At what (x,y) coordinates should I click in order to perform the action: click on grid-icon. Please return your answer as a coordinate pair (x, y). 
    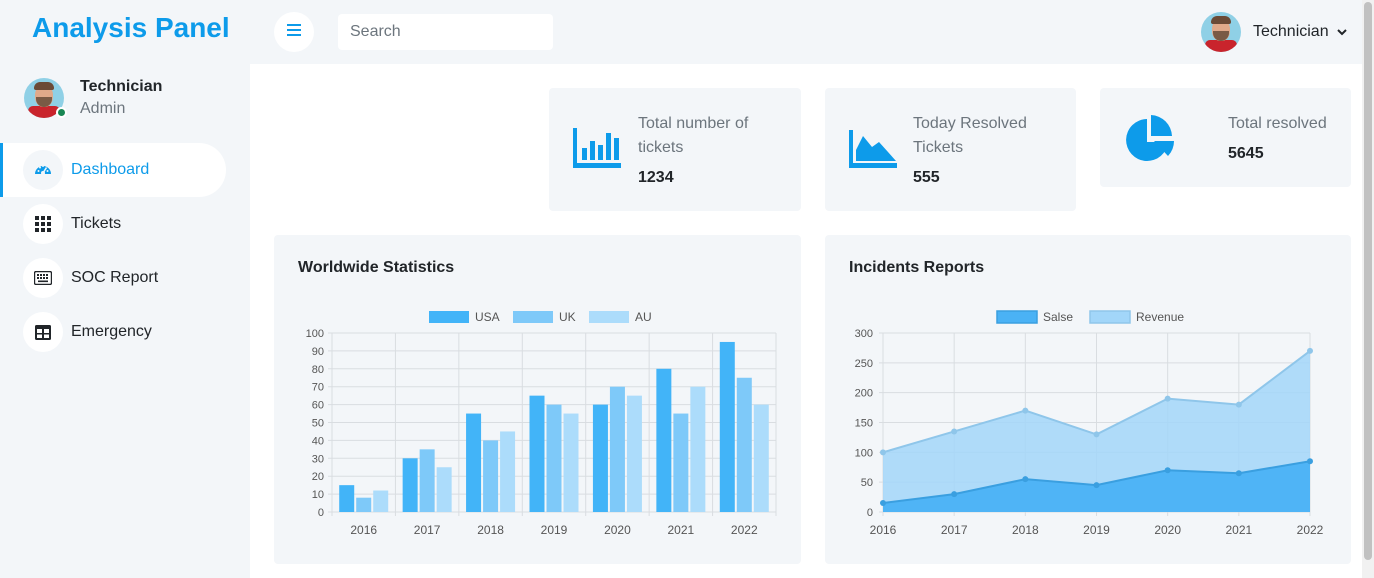
    Looking at the image, I should click on (43, 224).